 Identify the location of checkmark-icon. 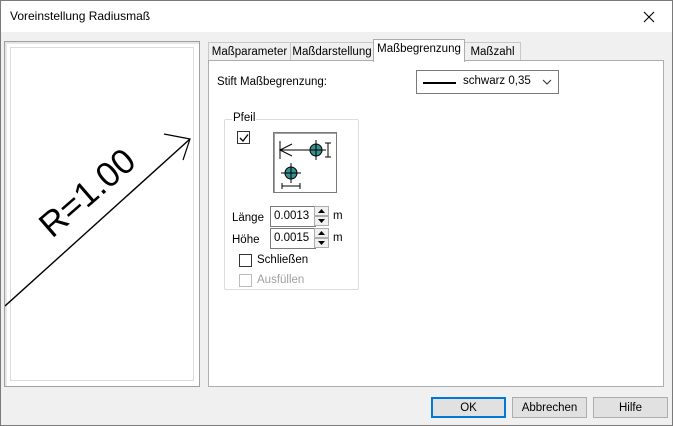
(244, 138).